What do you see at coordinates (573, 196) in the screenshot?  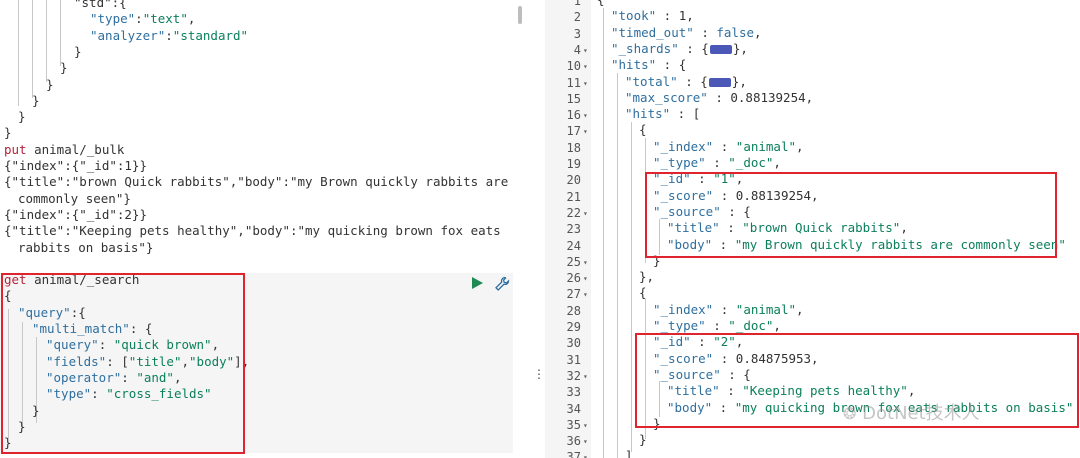 I see `line-number: 21` at bounding box center [573, 196].